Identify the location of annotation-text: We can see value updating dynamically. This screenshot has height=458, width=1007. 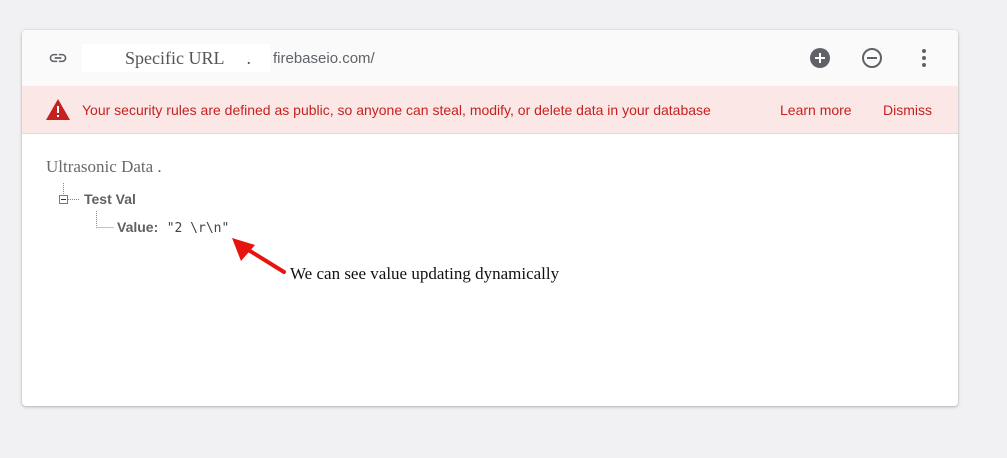
(425, 273).